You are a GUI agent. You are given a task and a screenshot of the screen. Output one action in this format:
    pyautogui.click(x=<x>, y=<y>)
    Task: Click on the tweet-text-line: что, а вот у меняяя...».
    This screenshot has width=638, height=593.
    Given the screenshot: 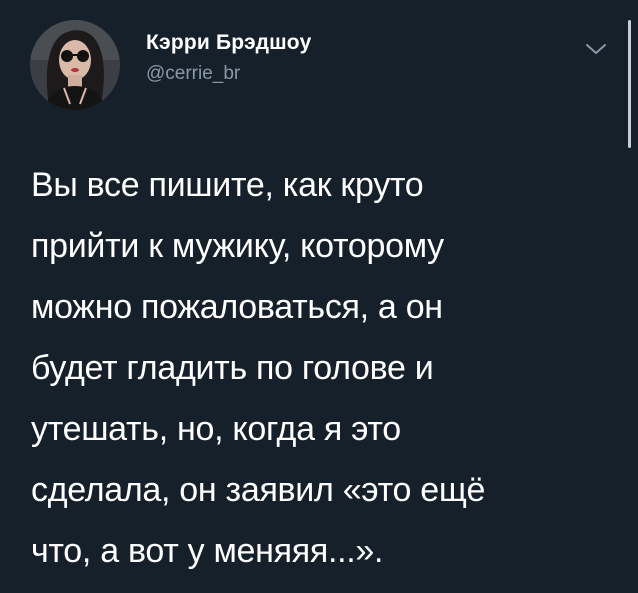 What is the action you would take?
    pyautogui.click(x=207, y=551)
    